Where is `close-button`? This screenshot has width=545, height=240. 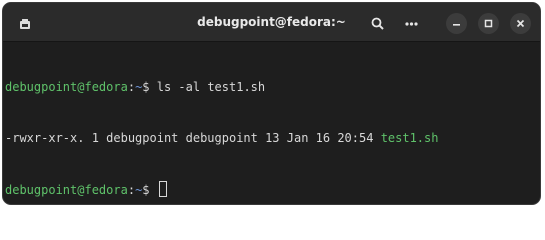 close-button is located at coordinates (520, 23).